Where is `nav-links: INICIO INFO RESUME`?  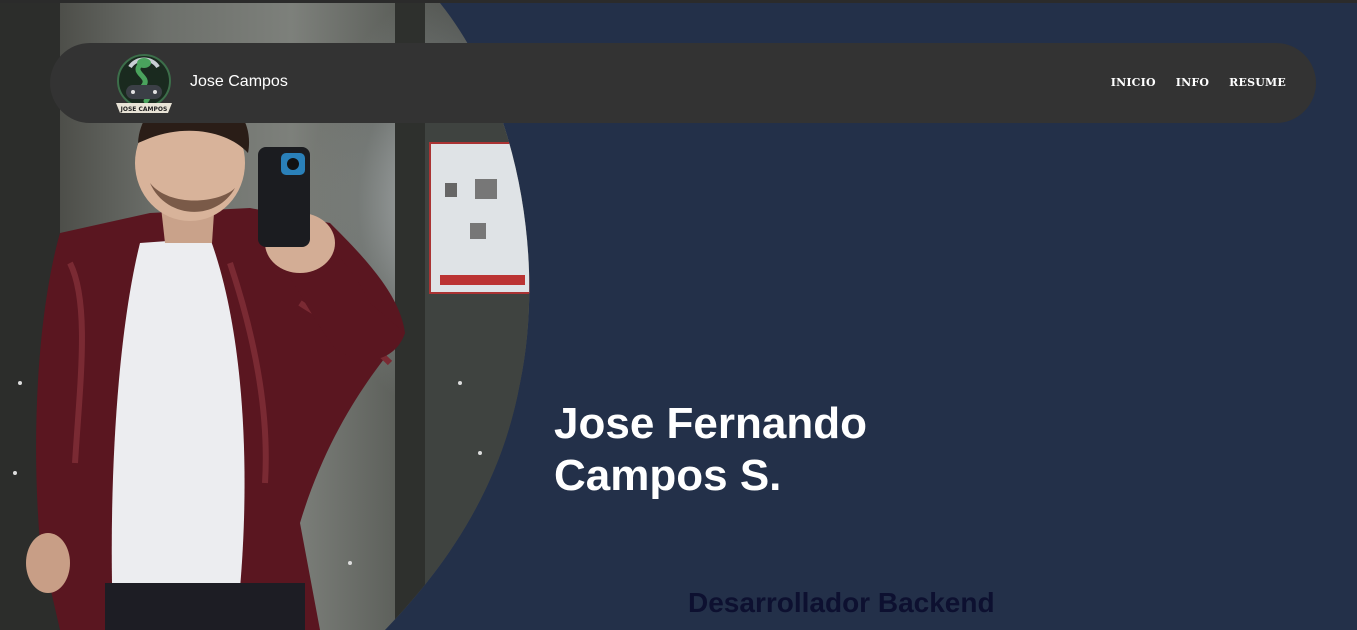 nav-links: INICIO INFO RESUME is located at coordinates (1198, 82).